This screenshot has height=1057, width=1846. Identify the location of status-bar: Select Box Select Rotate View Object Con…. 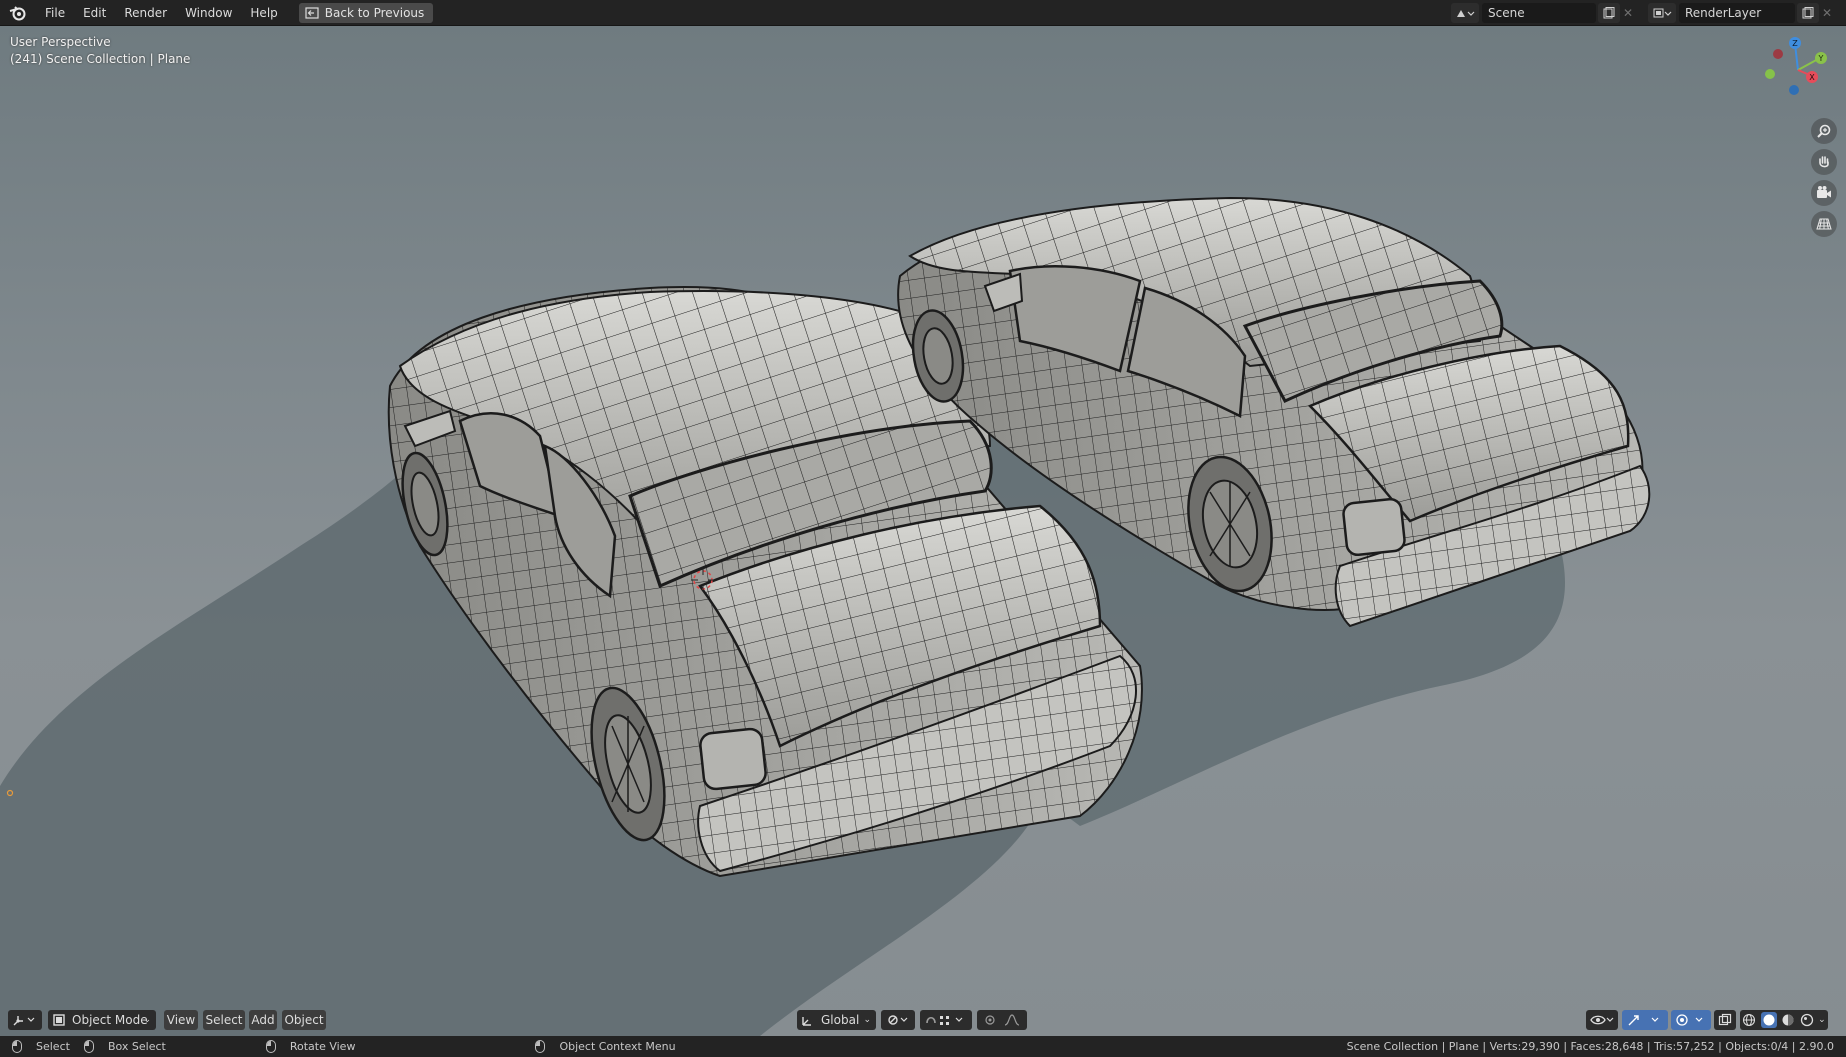
(923, 1046).